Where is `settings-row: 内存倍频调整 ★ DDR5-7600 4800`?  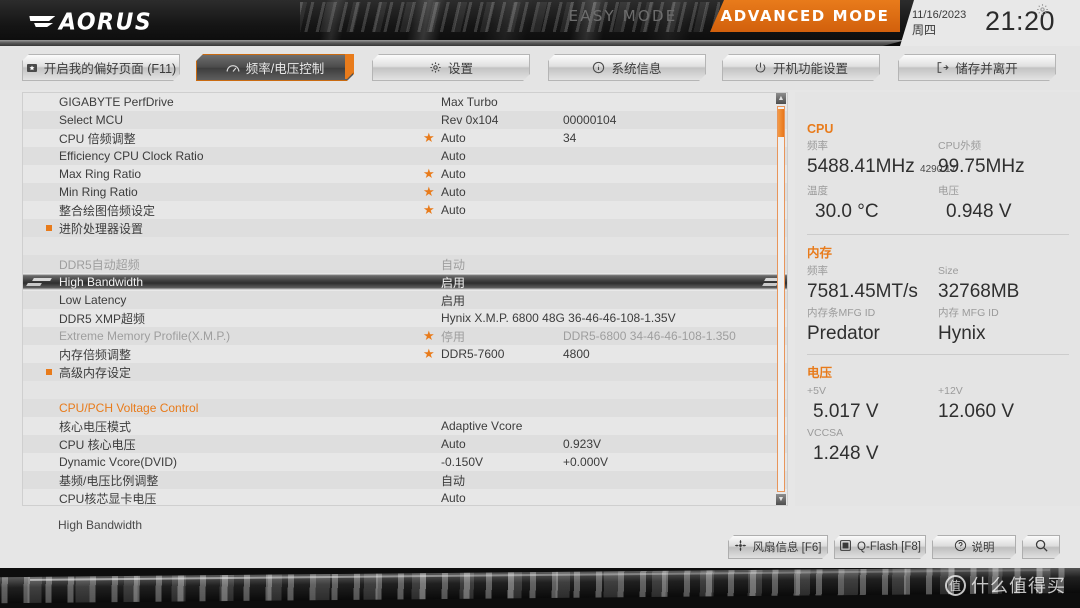
settings-row: 内存倍频调整 ★ DDR5-7600 4800 is located at coordinates (405, 354).